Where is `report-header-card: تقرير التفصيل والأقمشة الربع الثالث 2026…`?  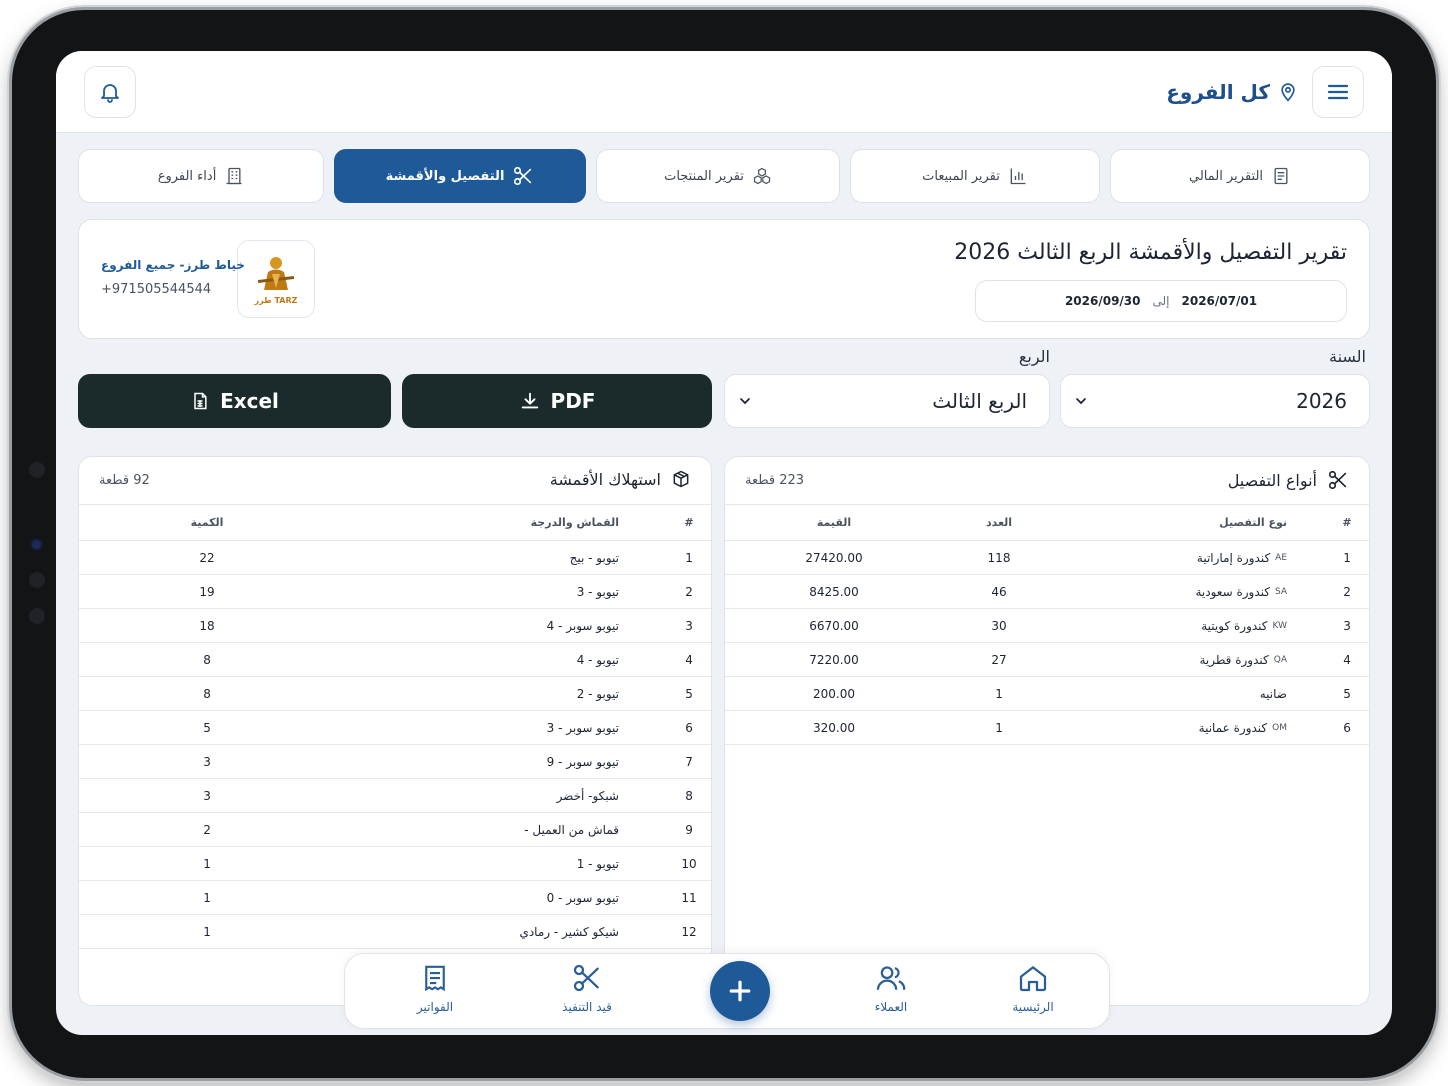
report-header-card: تقرير التفصيل والأقمشة الربع الثالث 2026… is located at coordinates (724, 279).